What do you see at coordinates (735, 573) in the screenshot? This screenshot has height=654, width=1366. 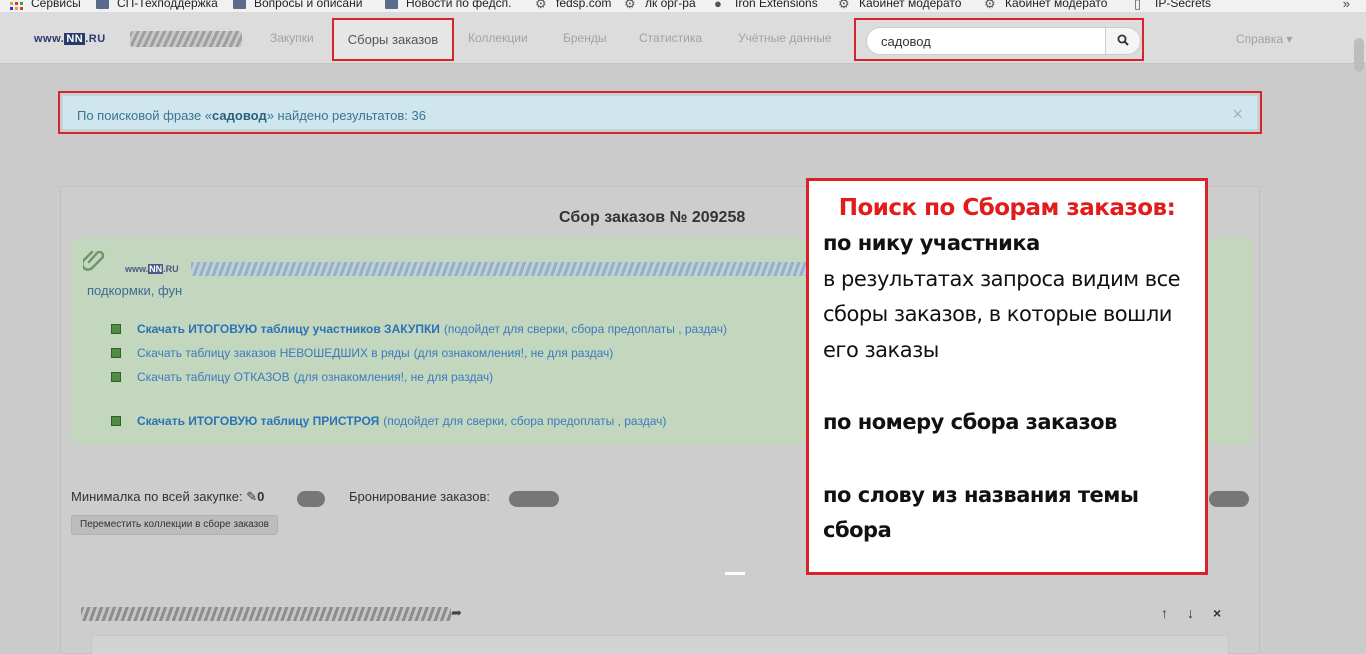 I see `section-divider` at bounding box center [735, 573].